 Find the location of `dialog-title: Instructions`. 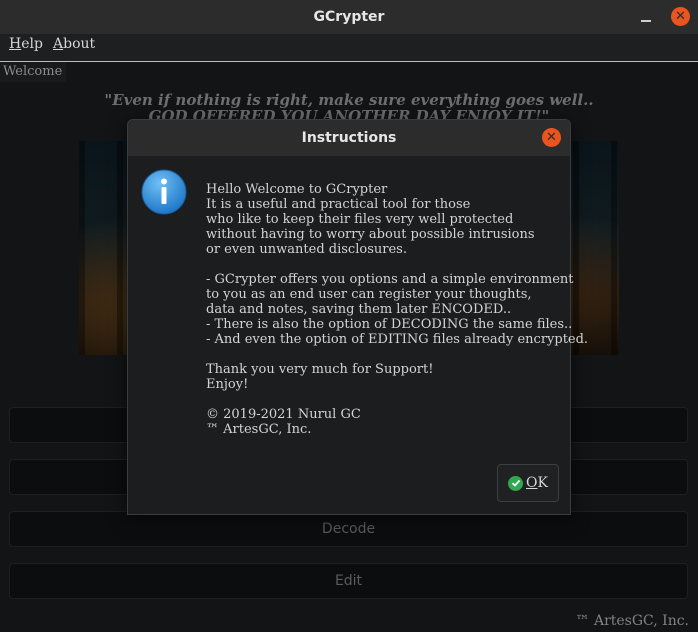

dialog-title: Instructions is located at coordinates (349, 138).